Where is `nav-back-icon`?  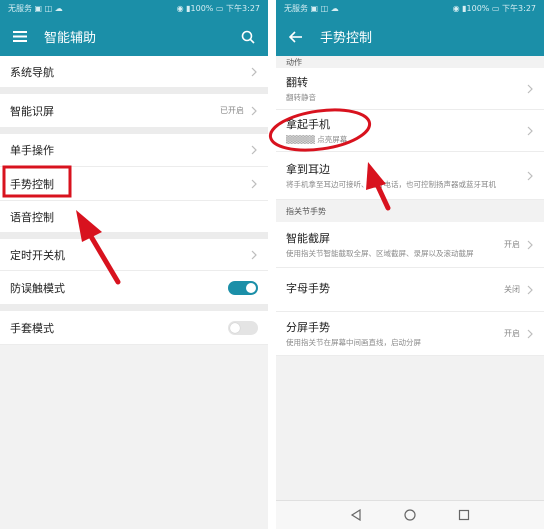
nav-back-icon is located at coordinates (356, 515).